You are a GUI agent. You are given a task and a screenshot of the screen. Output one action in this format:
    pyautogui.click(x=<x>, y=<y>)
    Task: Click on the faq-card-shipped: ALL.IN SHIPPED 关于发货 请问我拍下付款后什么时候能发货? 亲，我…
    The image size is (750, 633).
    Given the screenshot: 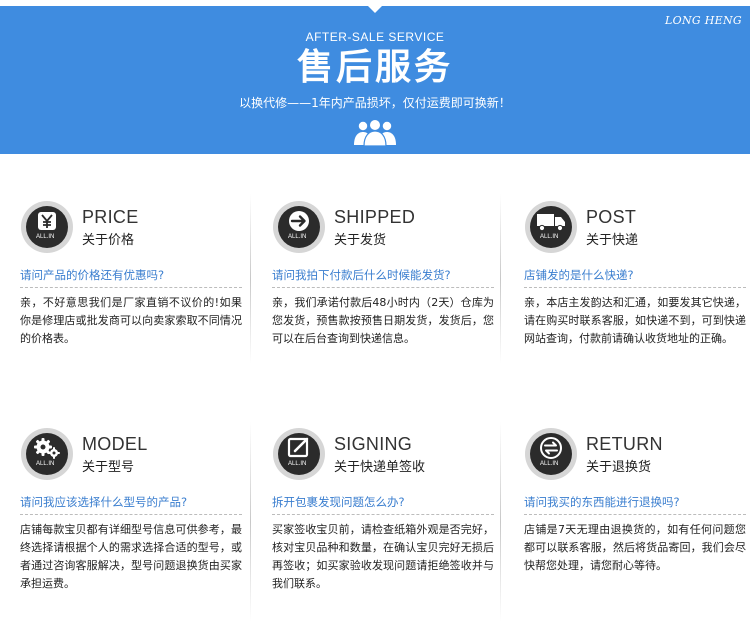 What is the action you would take?
    pyautogui.click(x=377, y=268)
    